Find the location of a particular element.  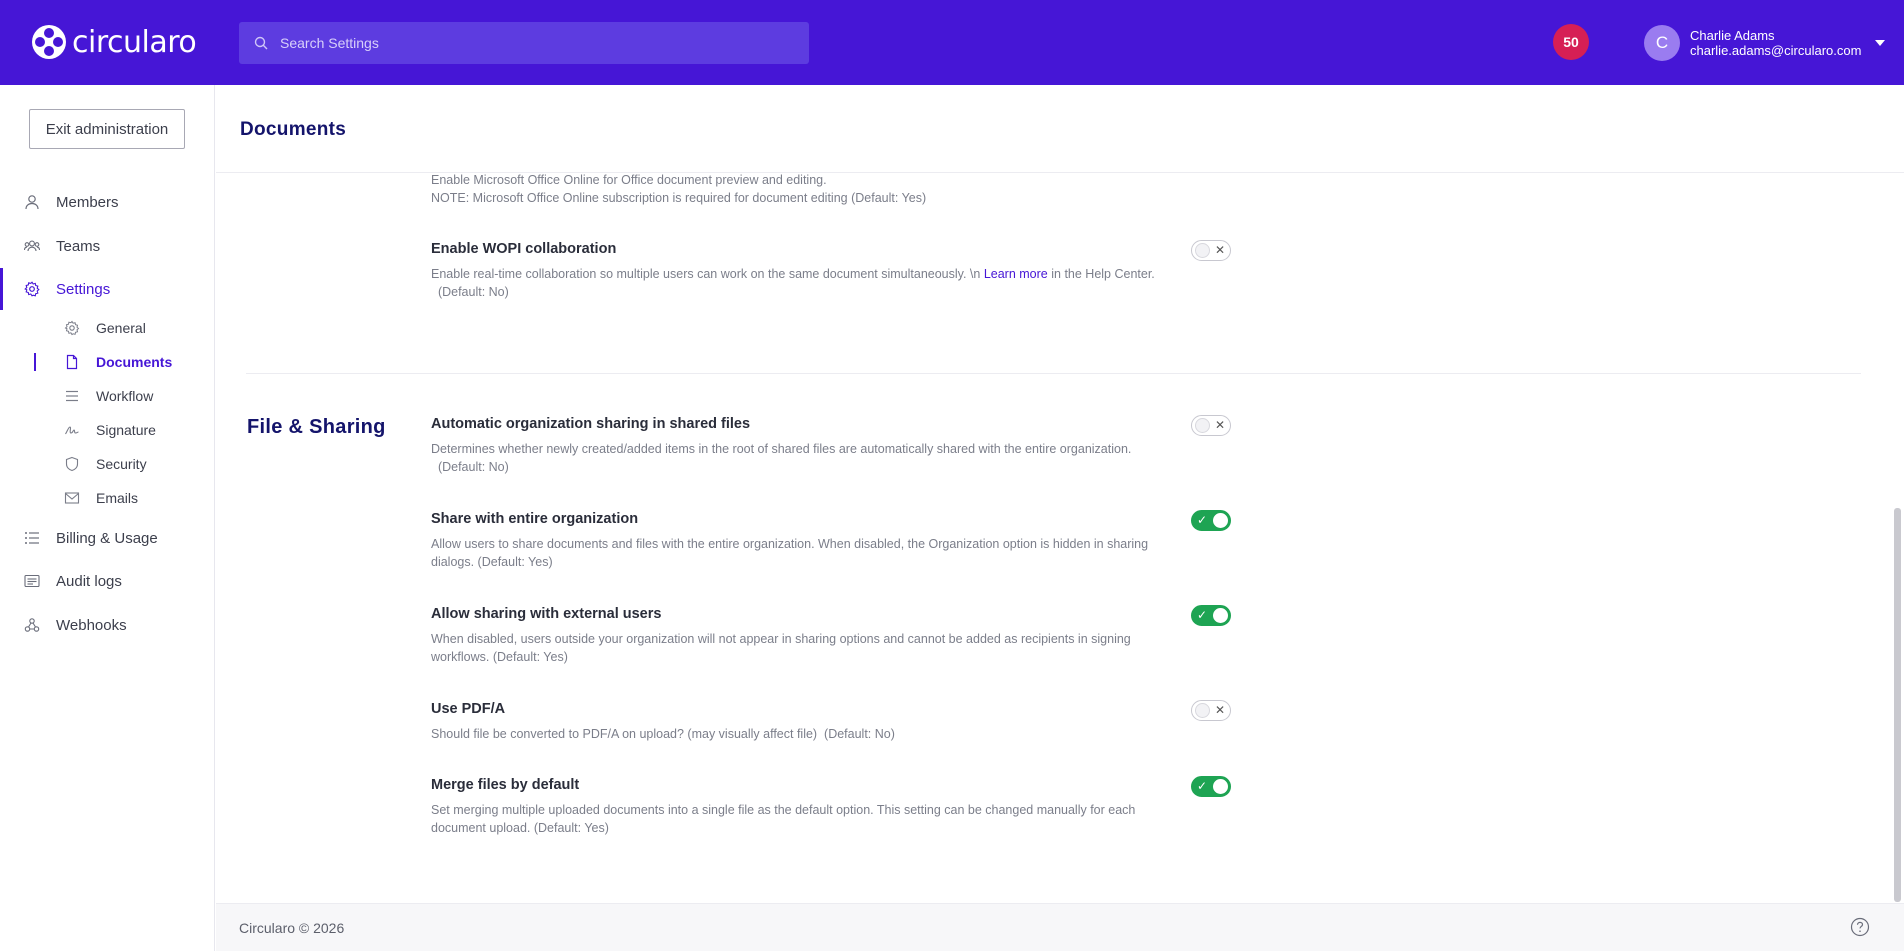

sidebar-item-label: Settings is located at coordinates (83, 289).